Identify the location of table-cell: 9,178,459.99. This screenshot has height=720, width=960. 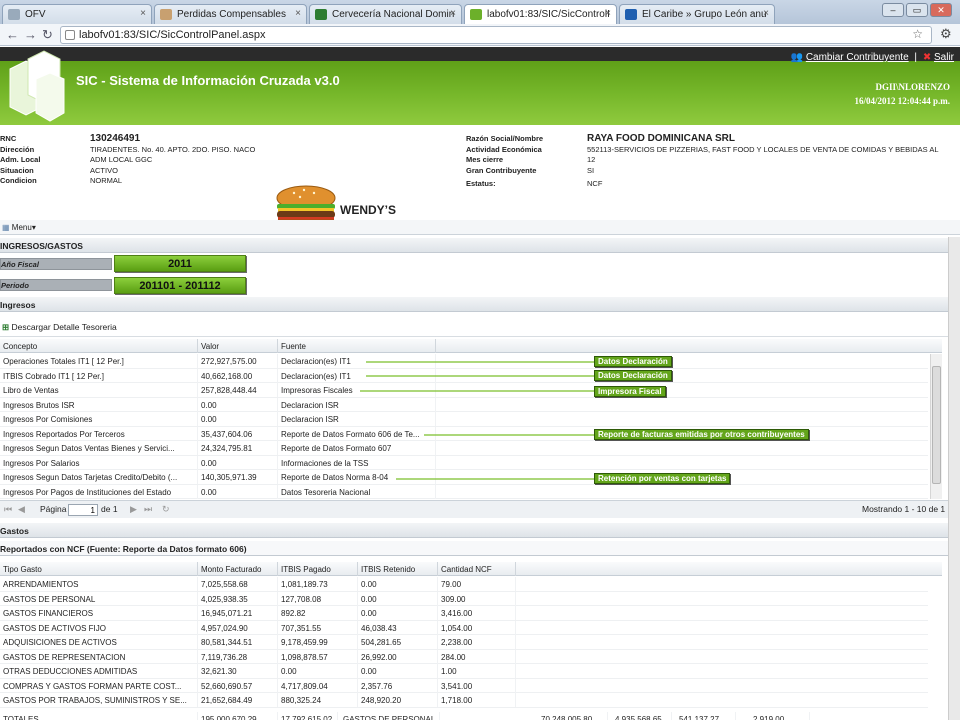
(318, 642).